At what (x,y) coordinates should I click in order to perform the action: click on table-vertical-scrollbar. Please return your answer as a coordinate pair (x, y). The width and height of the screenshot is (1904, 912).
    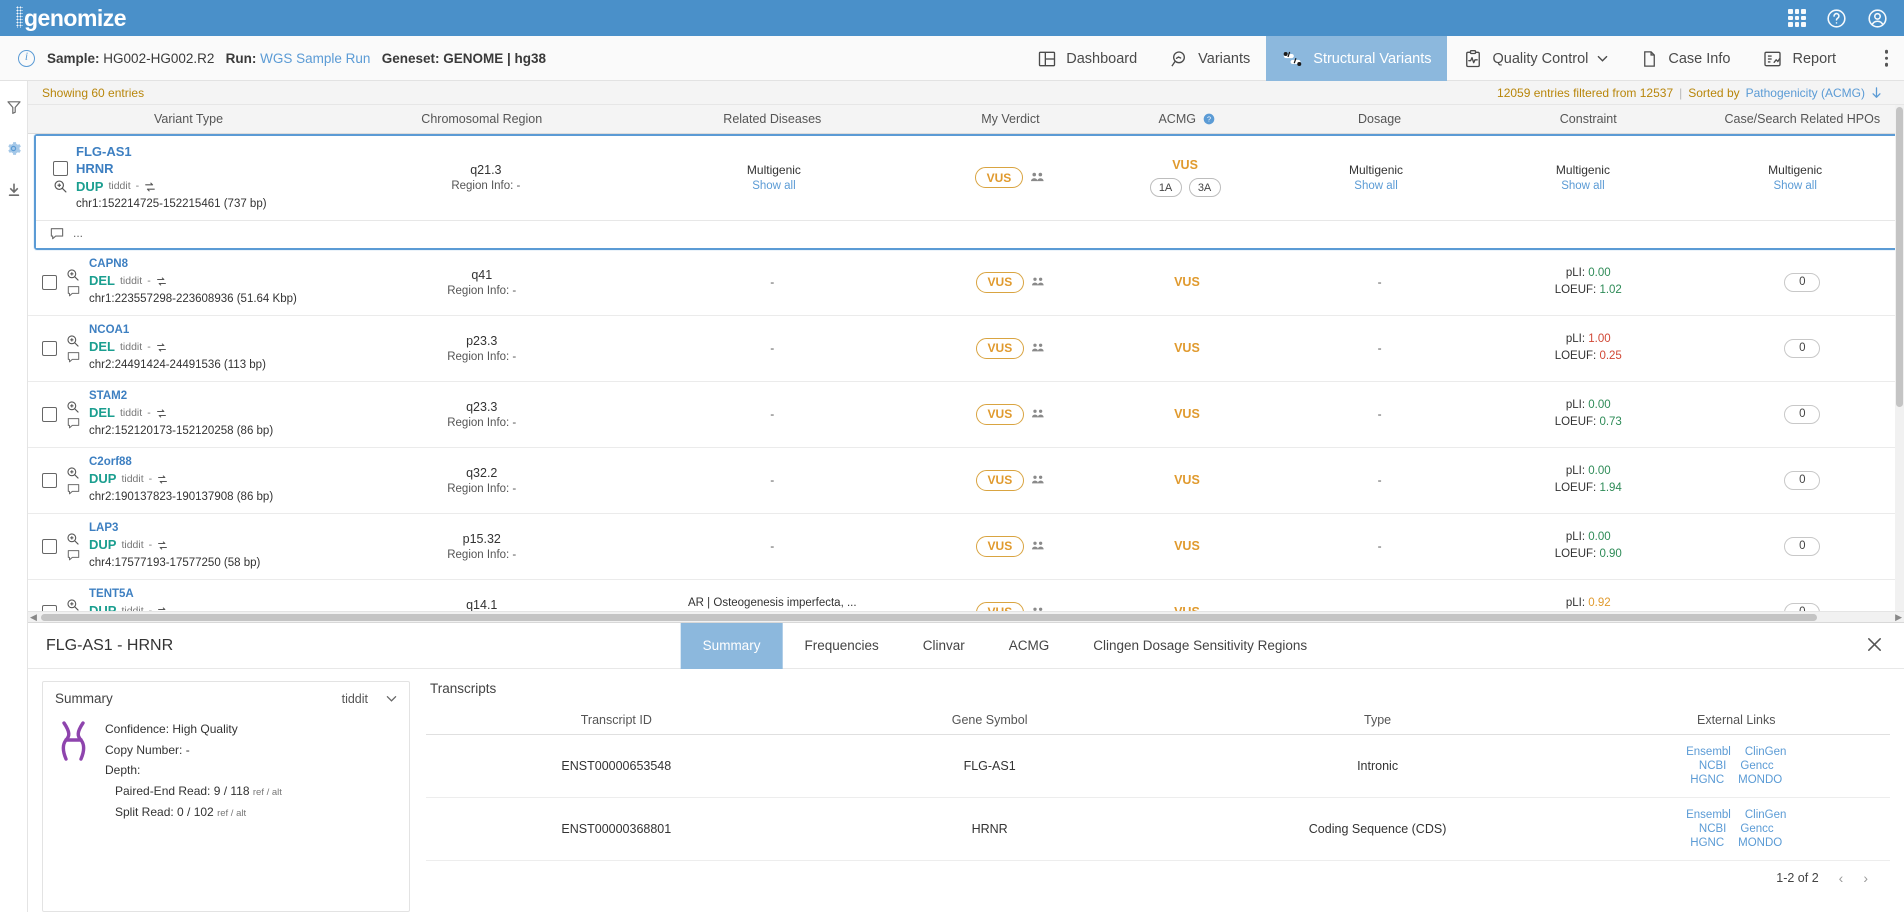
    Looking at the image, I should click on (1899, 358).